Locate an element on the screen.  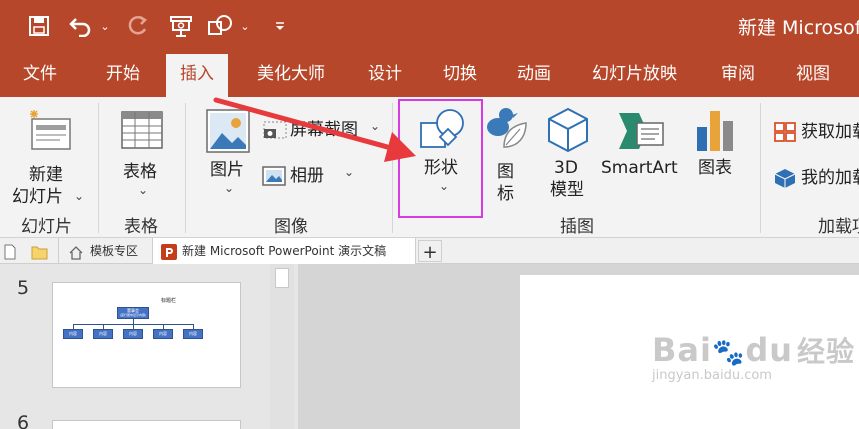
watermark-text: 经验 is located at coordinates (826, 351).